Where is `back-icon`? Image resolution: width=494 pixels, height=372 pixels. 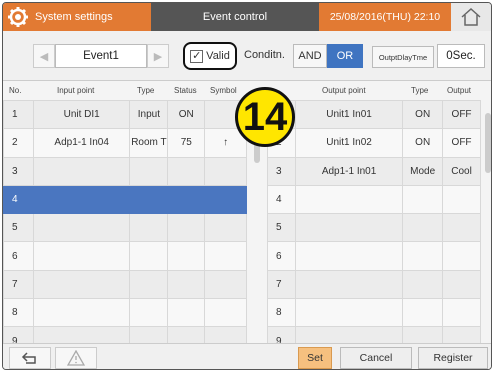 back-icon is located at coordinates (28, 358).